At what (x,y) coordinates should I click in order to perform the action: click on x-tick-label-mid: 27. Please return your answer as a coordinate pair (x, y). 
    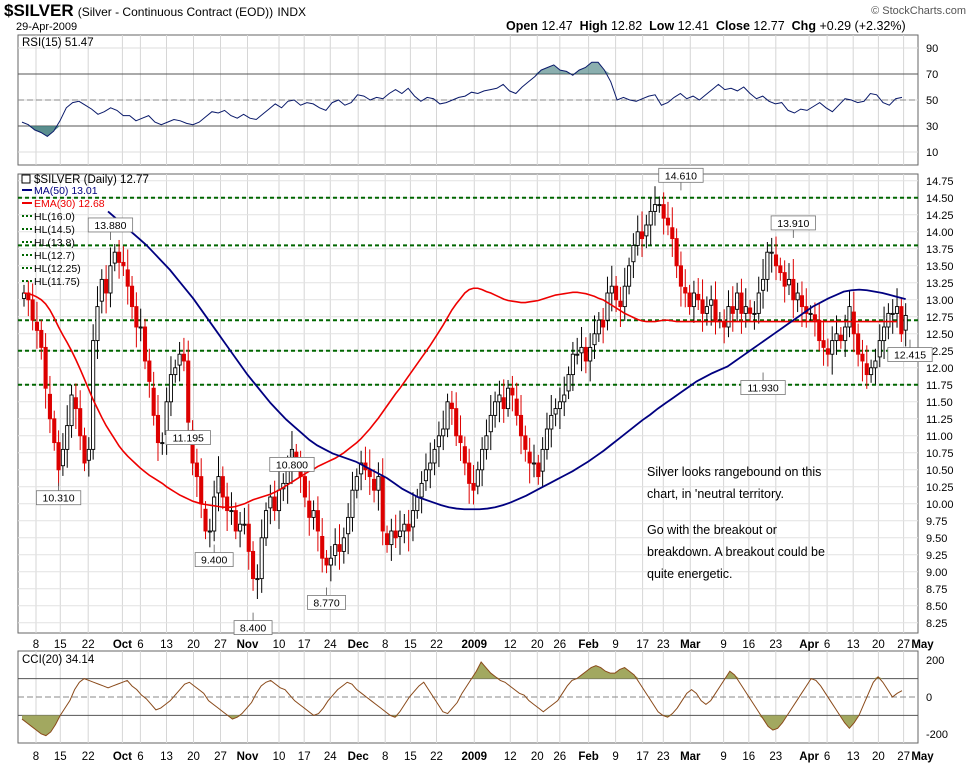
    Looking at the image, I should click on (220, 645).